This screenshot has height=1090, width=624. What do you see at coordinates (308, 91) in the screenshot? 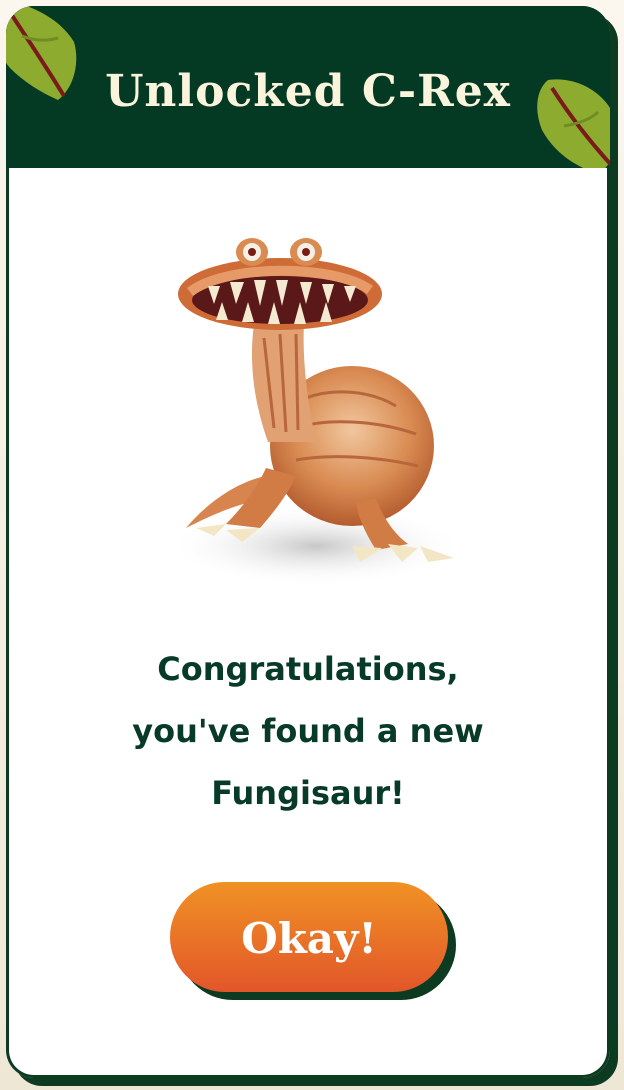
I see `dialog-title: Unlocked C-Rex` at bounding box center [308, 91].